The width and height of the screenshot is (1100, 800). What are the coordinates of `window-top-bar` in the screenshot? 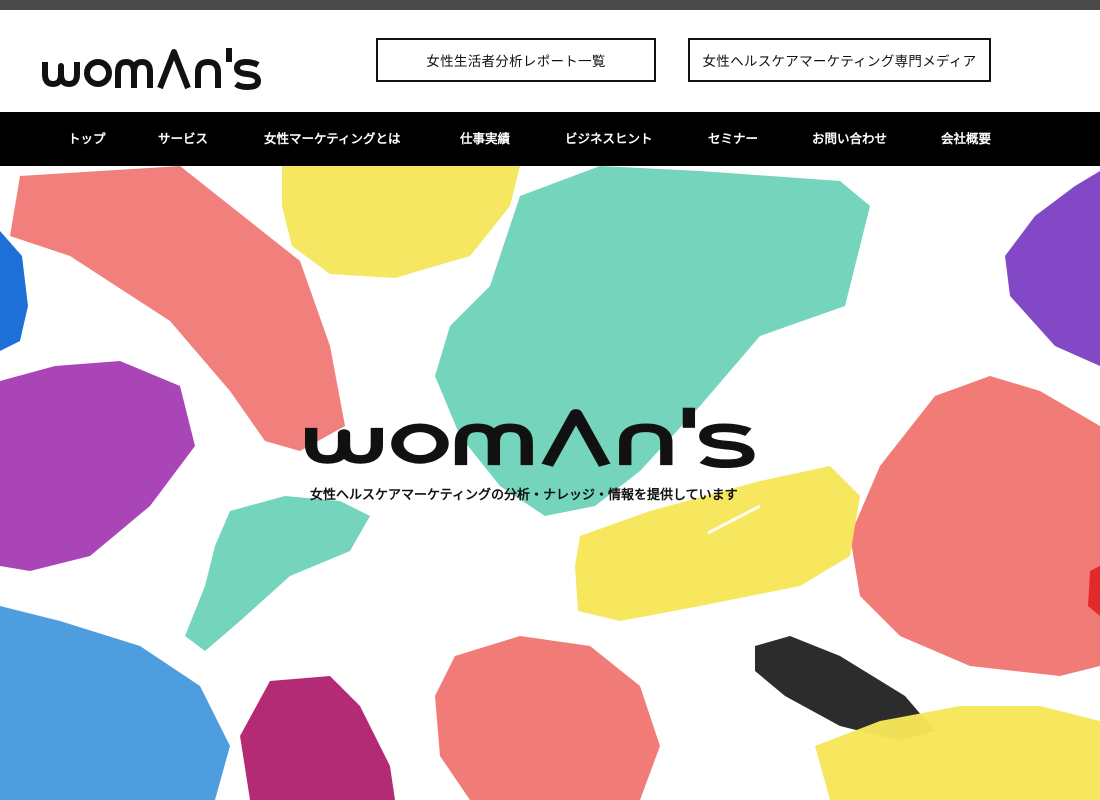 It's located at (550, 5).